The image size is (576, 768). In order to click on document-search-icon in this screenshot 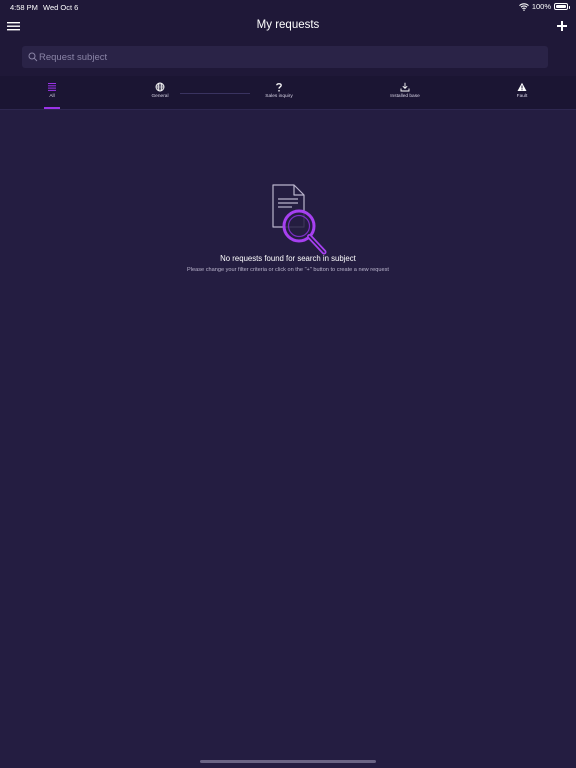, I will do `click(299, 219)`.